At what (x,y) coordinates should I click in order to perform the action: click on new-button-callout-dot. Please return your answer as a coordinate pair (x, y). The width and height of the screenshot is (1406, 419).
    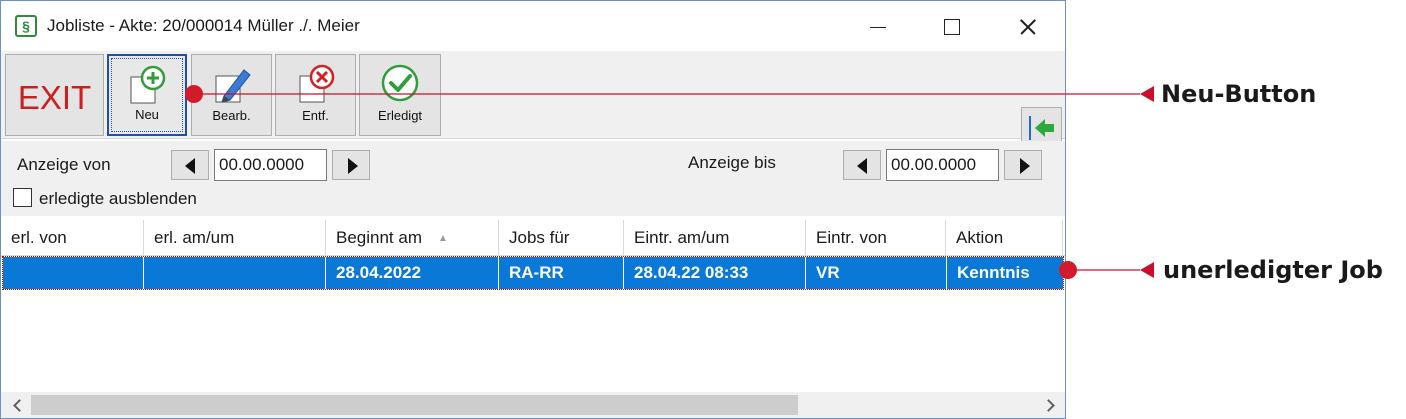
    Looking at the image, I should click on (194, 94).